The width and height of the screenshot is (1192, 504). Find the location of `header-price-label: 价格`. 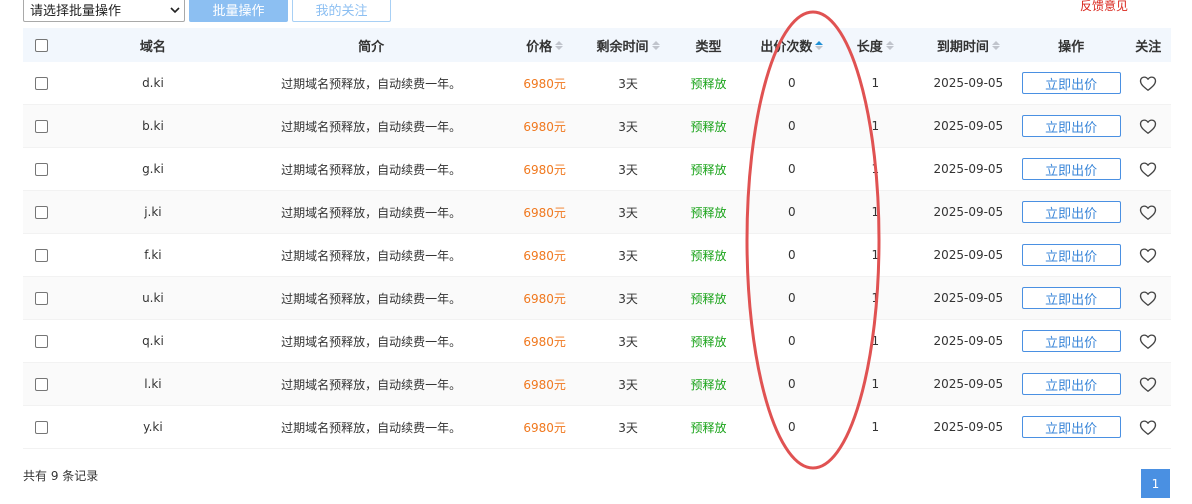

header-price-label: 价格 is located at coordinates (539, 47).